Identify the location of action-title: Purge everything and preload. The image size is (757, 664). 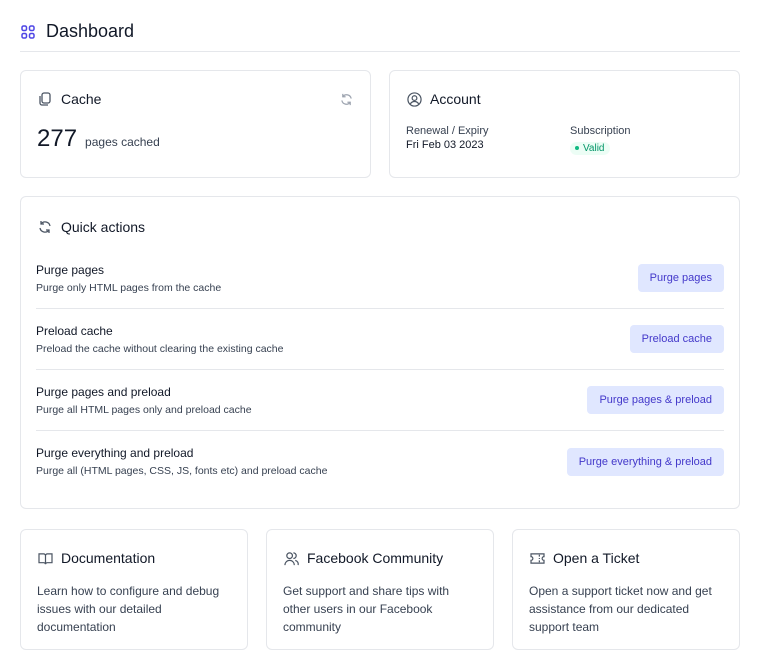
(115, 453).